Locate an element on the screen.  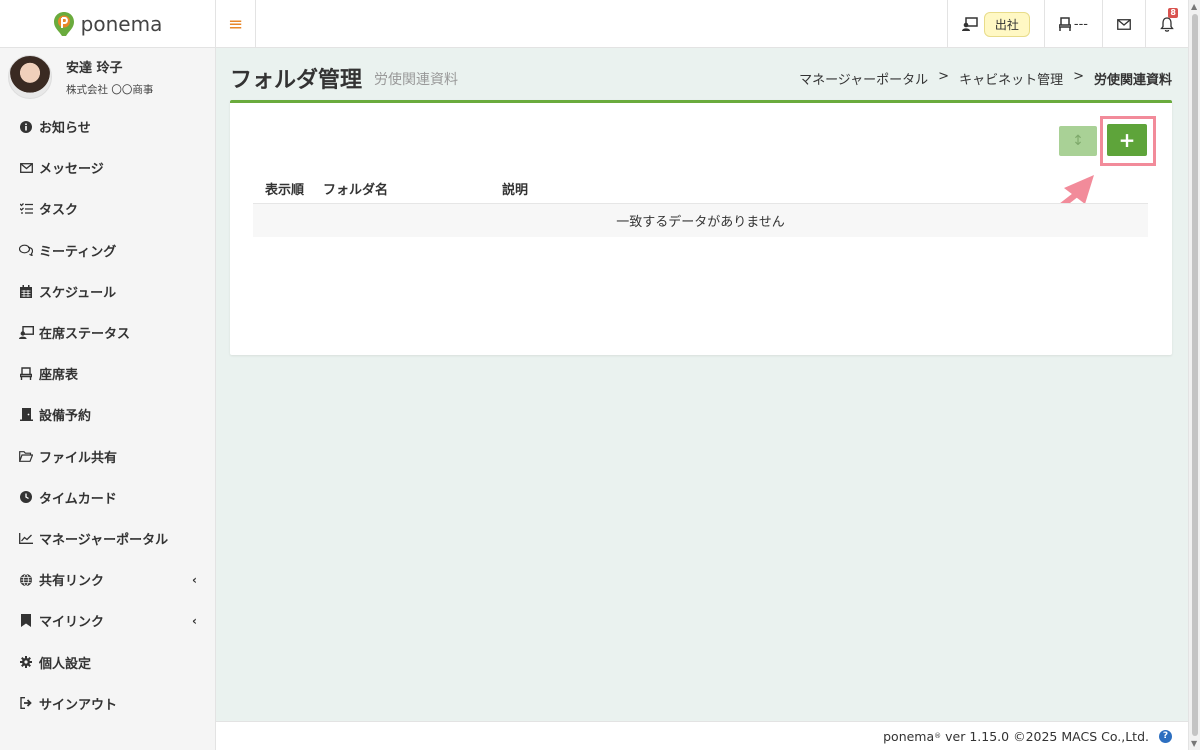
hamburger-icon: ≡ is located at coordinates (235, 24).